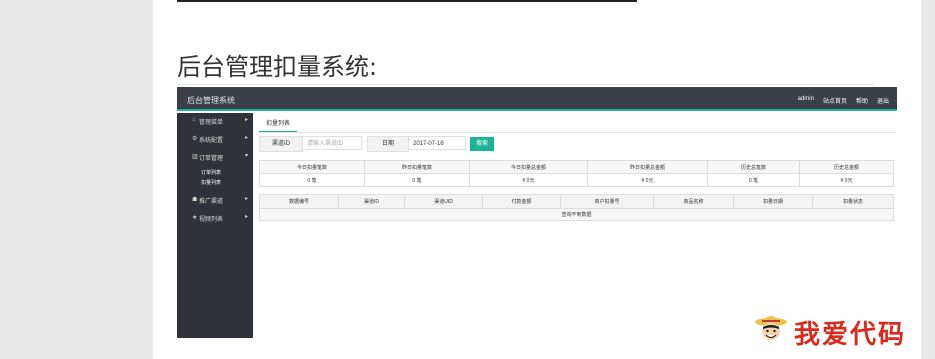 The width and height of the screenshot is (935, 359). I want to click on topbar-accent-line, so click(537, 110).